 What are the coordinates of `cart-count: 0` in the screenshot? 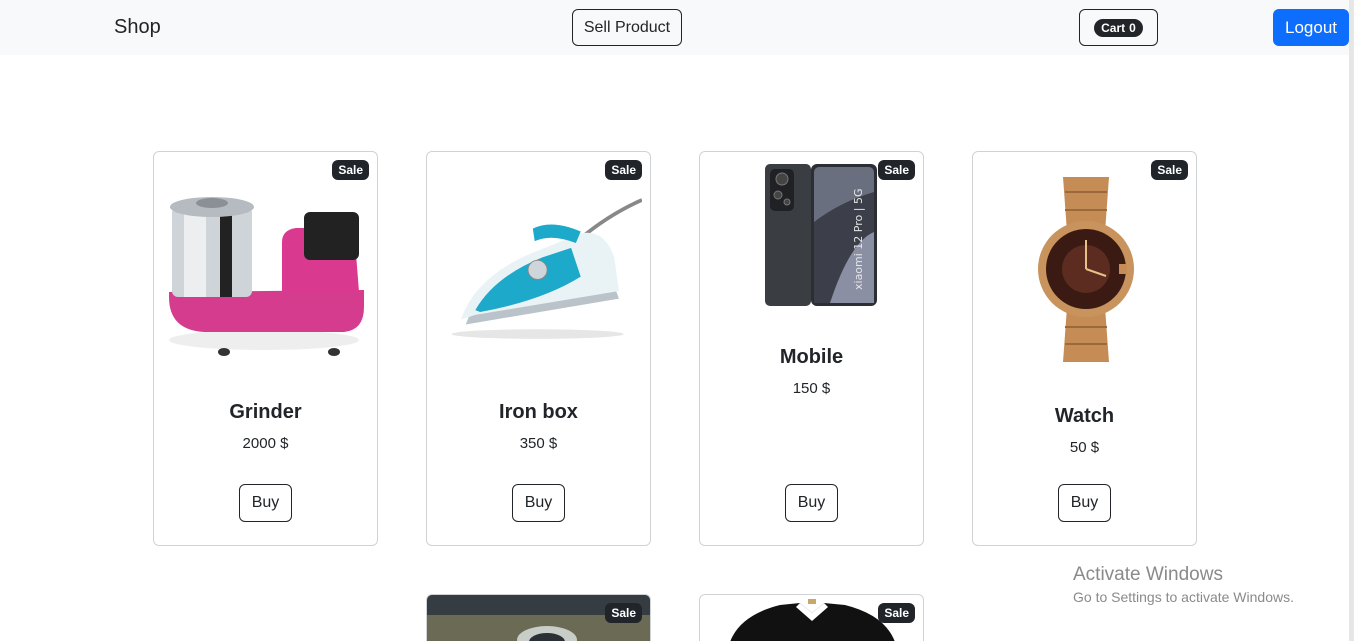 It's located at (1132, 27).